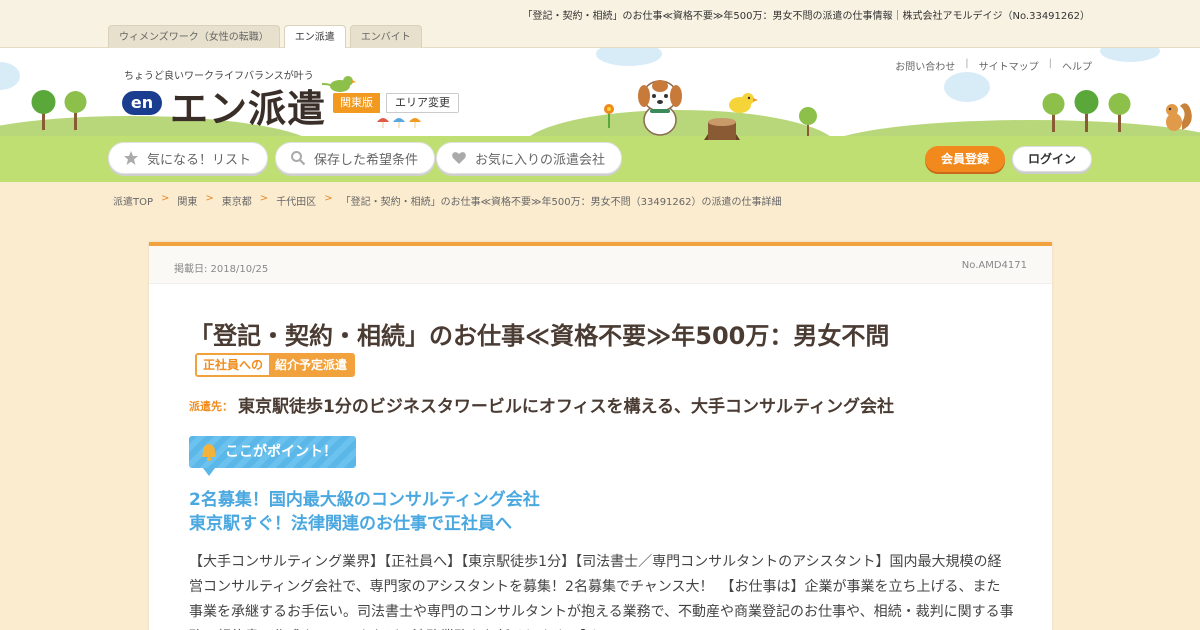 This screenshot has height=630, width=1200. What do you see at coordinates (566, 407) in the screenshot?
I see `destination-description: 東京駅徒歩1分のビジネスタワービルにオフィスを構える、大手コンサルティング会社` at bounding box center [566, 407].